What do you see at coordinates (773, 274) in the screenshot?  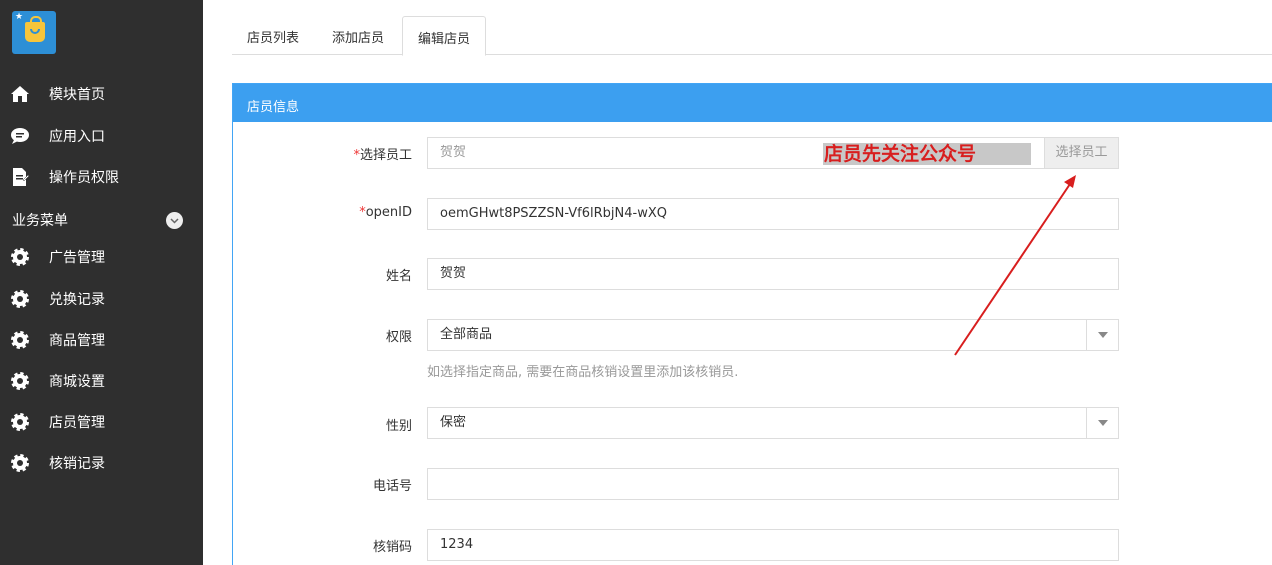 I see `name-input: 贺贺` at bounding box center [773, 274].